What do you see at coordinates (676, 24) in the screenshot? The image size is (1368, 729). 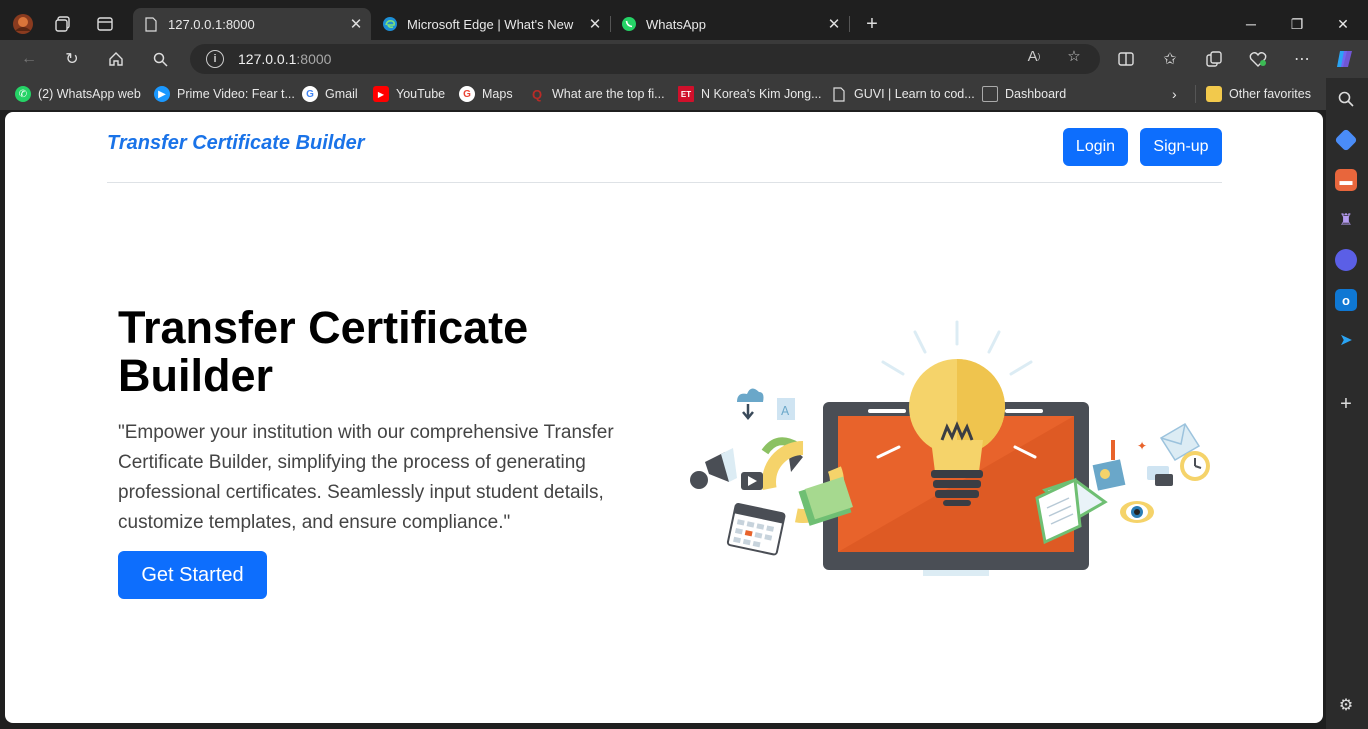 I see `tab-label: WhatsApp` at bounding box center [676, 24].